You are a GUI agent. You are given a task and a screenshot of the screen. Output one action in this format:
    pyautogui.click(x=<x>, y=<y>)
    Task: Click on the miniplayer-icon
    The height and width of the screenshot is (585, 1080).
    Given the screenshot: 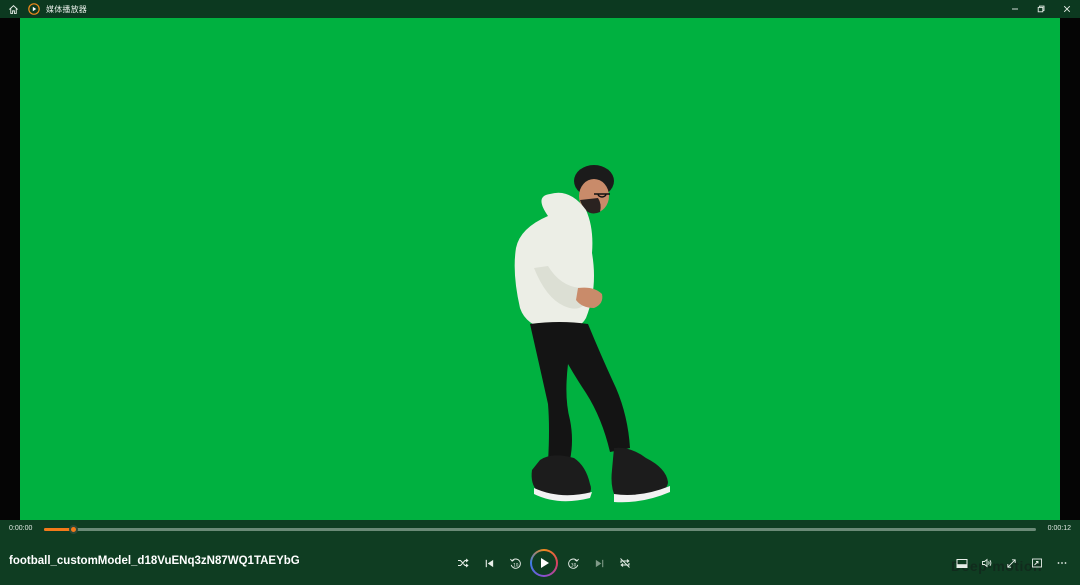 What is the action you would take?
    pyautogui.click(x=961, y=563)
    